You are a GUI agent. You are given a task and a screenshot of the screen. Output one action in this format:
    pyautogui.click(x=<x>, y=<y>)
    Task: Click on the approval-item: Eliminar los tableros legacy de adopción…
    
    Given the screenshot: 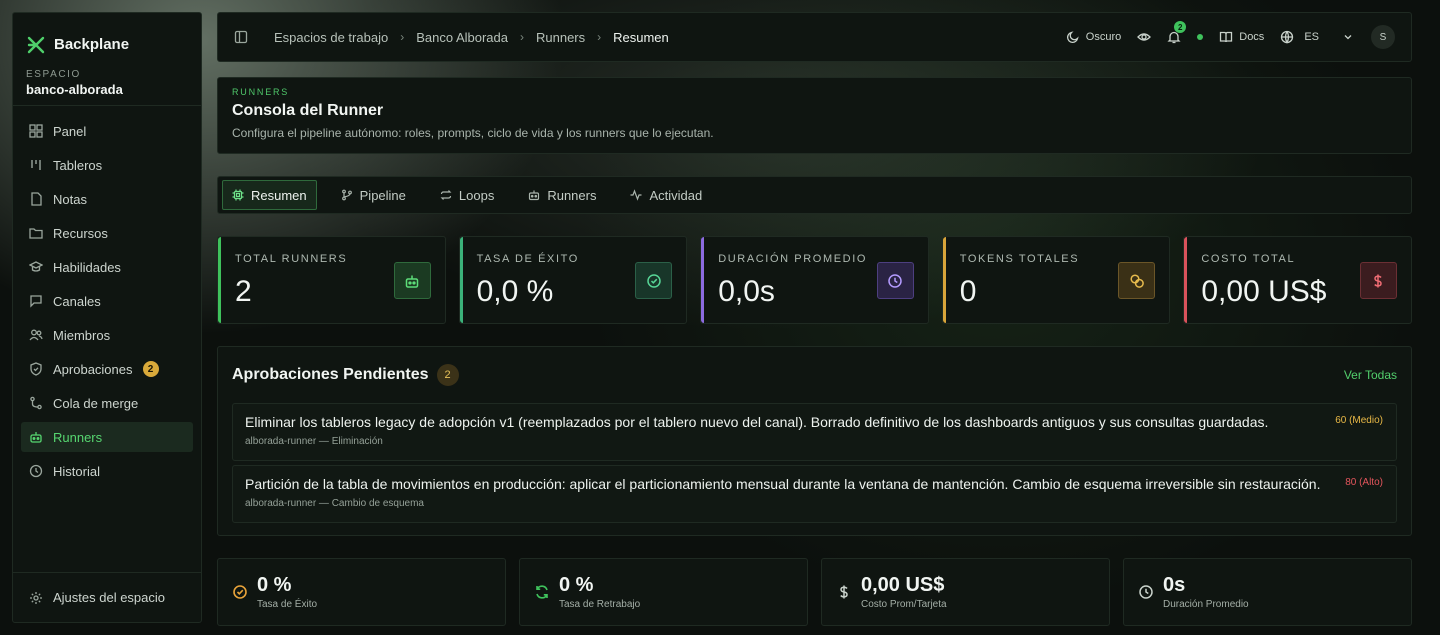 What is the action you would take?
    pyautogui.click(x=814, y=432)
    